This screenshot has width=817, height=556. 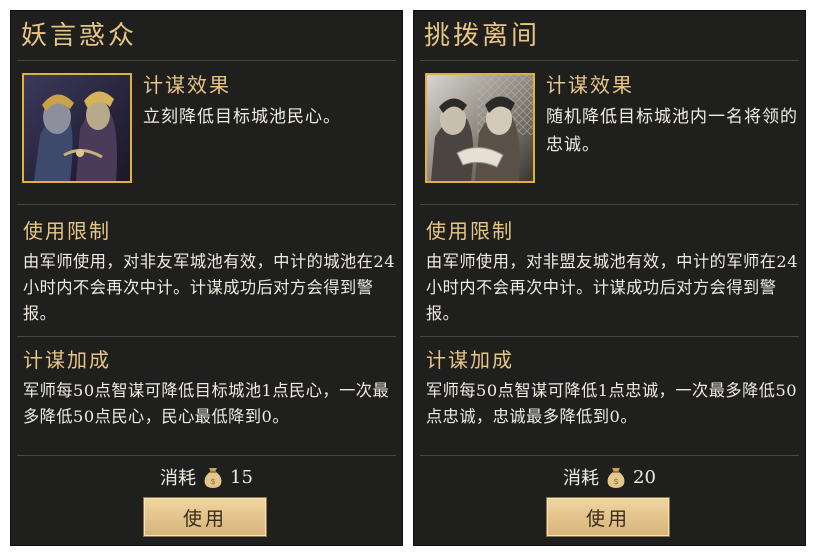 What do you see at coordinates (241, 477) in the screenshot?
I see `cost-value: 15` at bounding box center [241, 477].